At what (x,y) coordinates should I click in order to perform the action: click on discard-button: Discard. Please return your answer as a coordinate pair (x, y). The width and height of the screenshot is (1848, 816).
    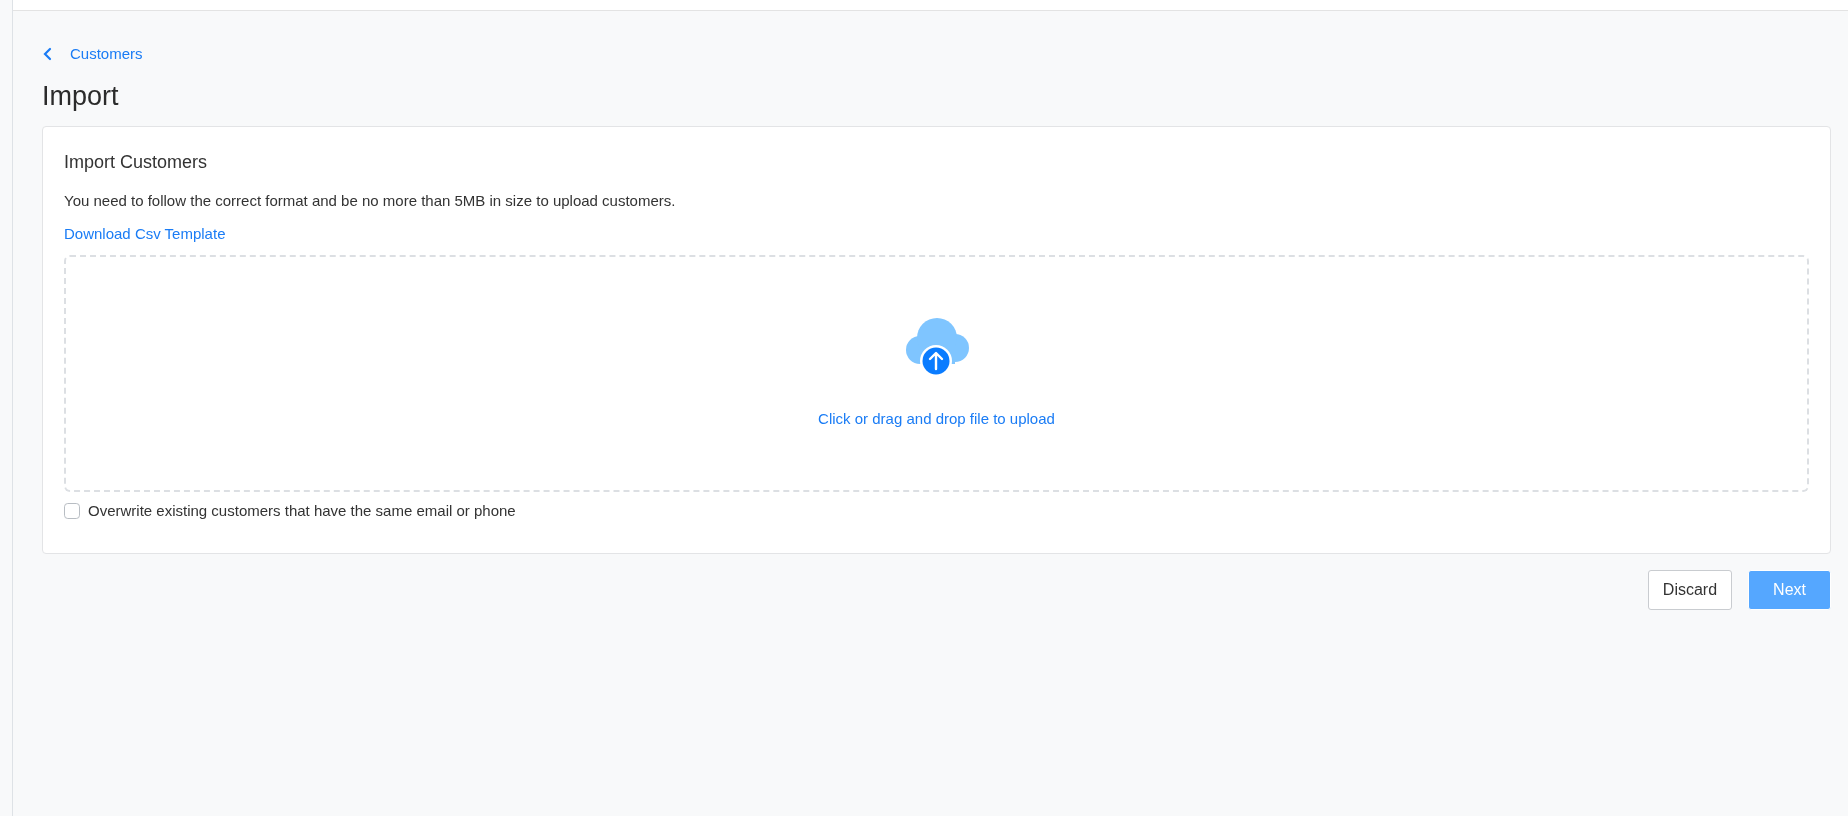
    Looking at the image, I should click on (1690, 589).